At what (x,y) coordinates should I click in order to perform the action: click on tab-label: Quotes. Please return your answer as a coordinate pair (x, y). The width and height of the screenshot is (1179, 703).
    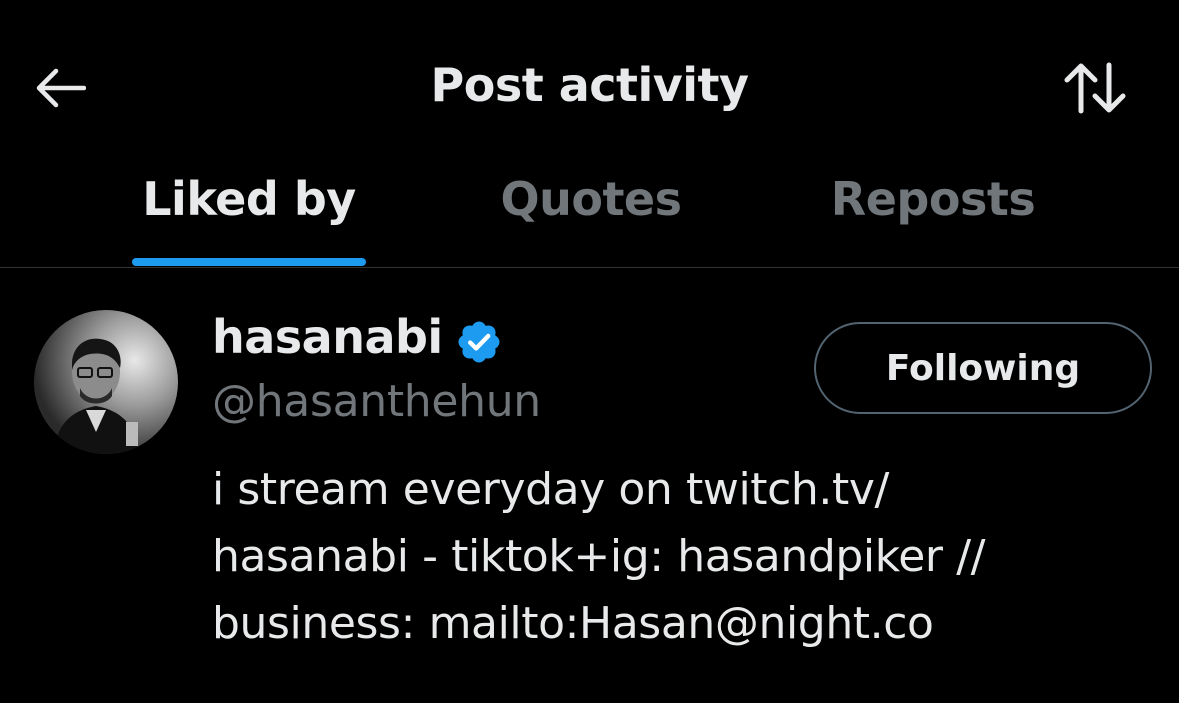
    Looking at the image, I should click on (591, 199).